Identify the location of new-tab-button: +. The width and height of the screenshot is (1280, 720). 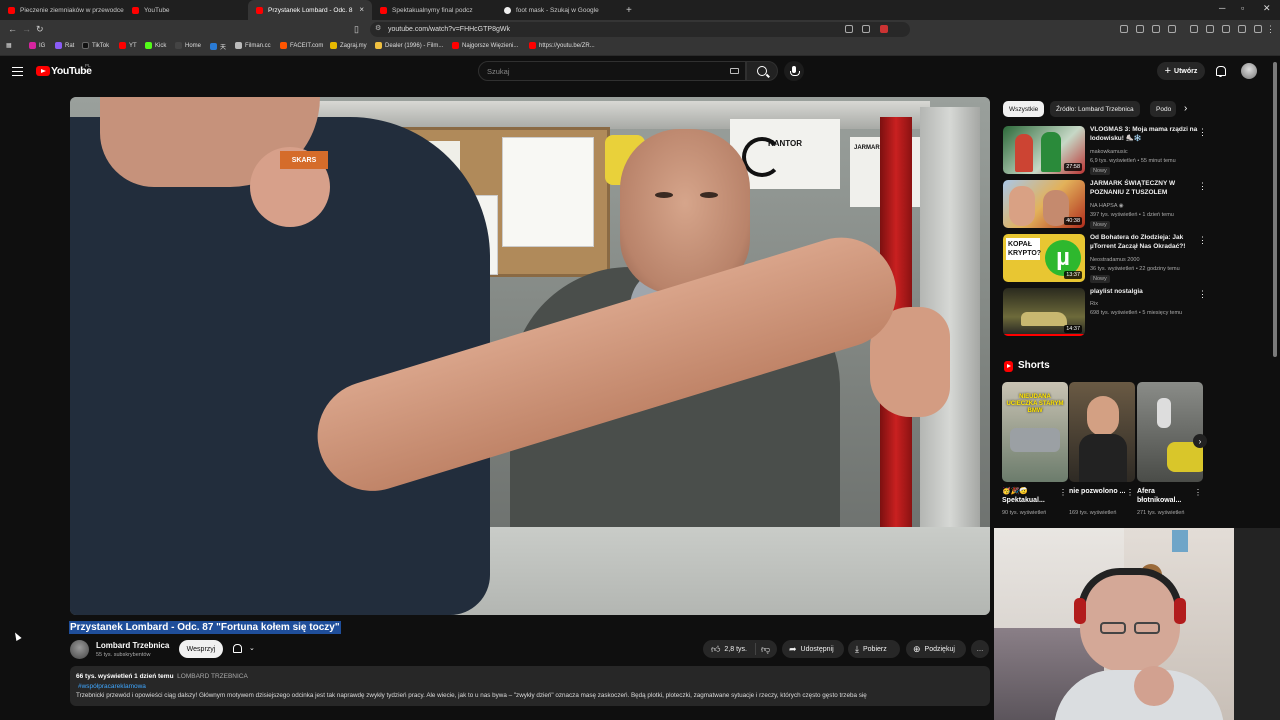
(628, 10).